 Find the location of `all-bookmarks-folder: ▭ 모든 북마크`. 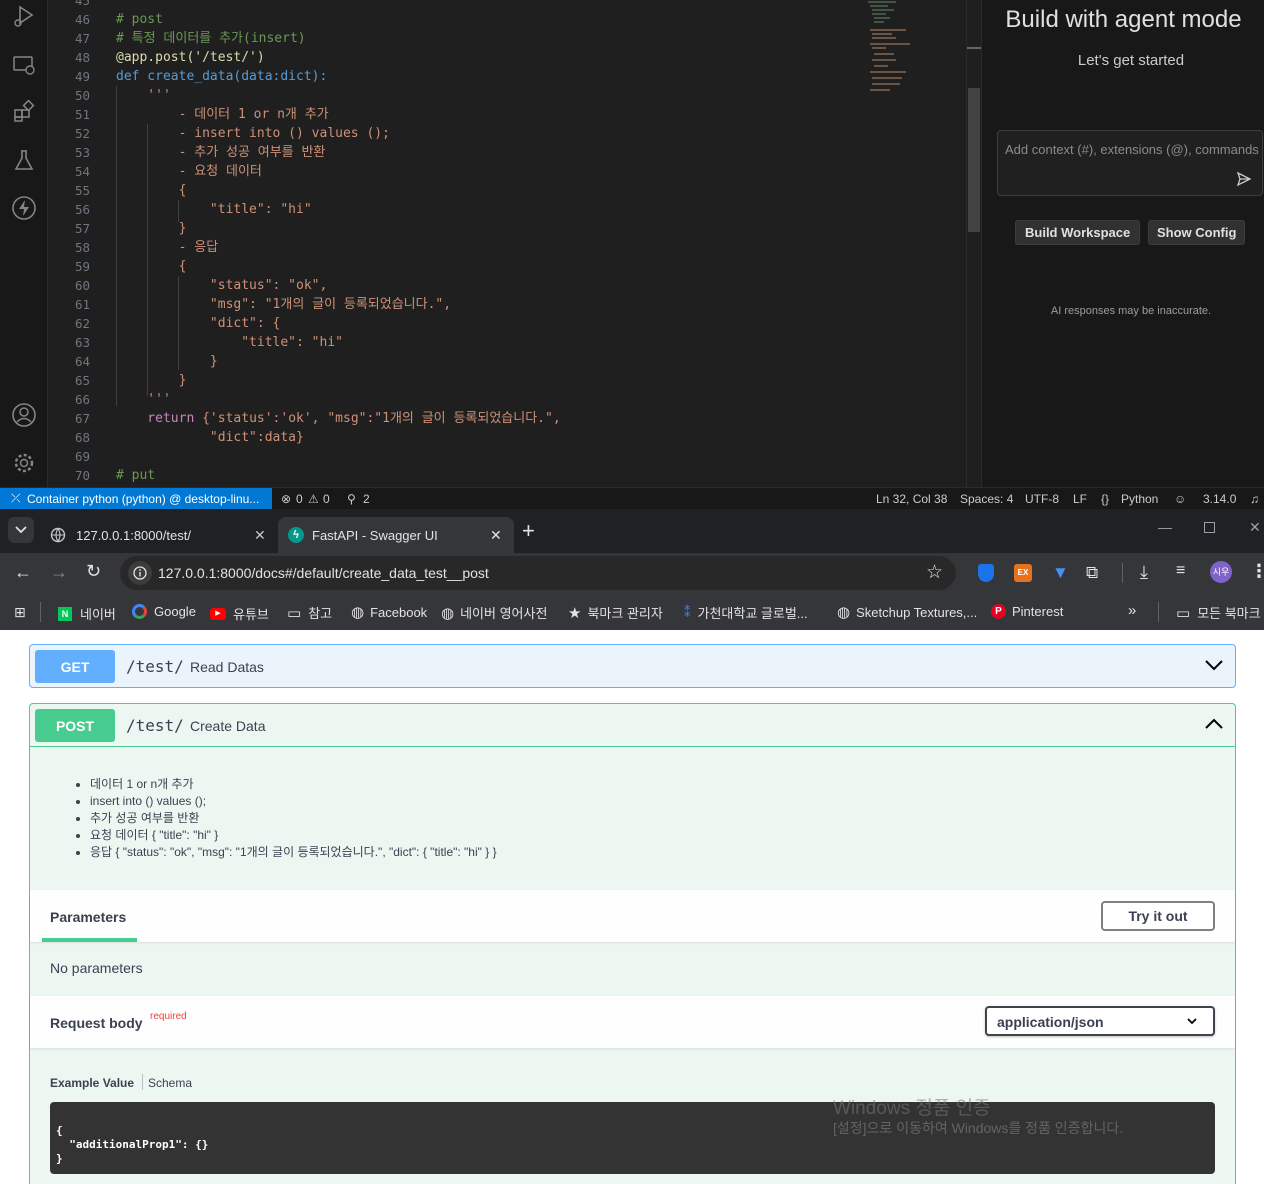

all-bookmarks-folder: ▭ 모든 북마크 is located at coordinates (1218, 612).